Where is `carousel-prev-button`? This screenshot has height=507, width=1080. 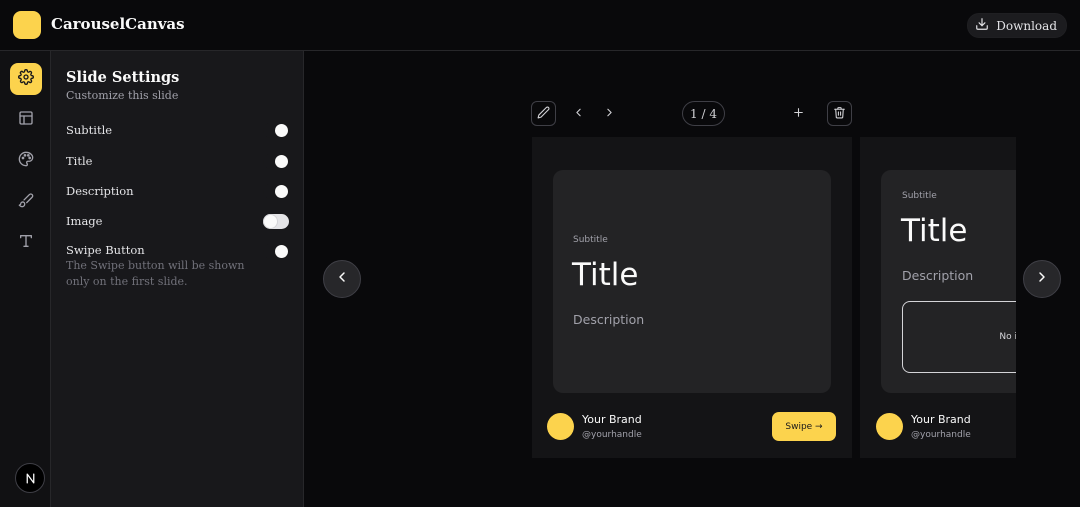 carousel-prev-button is located at coordinates (342, 279).